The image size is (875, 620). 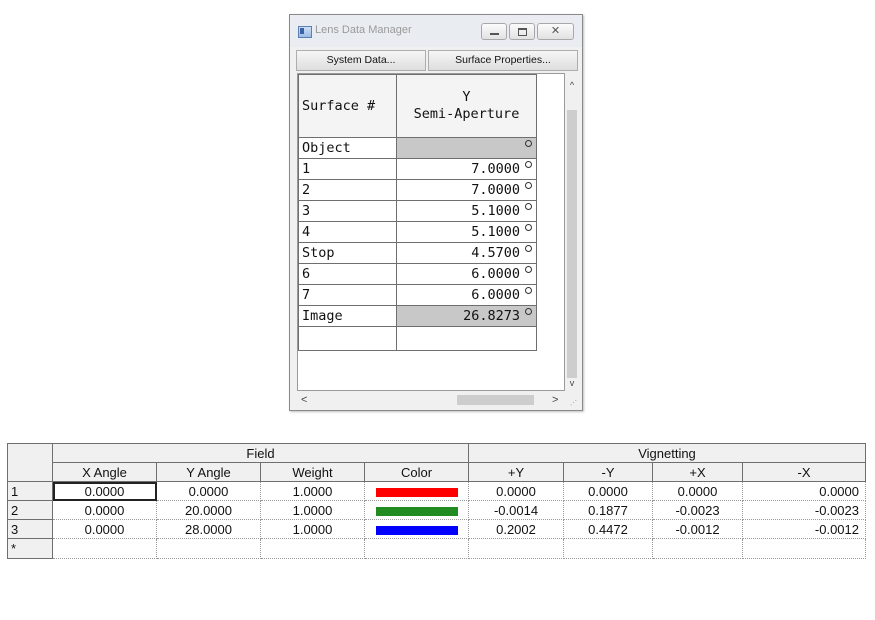 I want to click on column-header: Color, so click(x=416, y=472).